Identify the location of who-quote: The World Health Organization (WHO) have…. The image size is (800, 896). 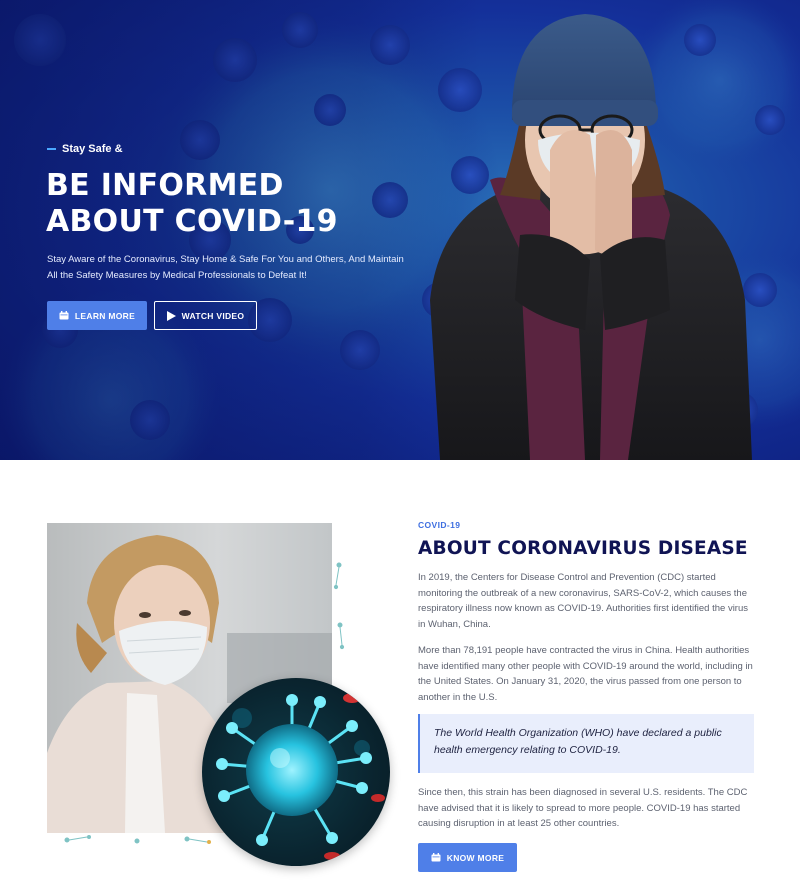
(586, 743).